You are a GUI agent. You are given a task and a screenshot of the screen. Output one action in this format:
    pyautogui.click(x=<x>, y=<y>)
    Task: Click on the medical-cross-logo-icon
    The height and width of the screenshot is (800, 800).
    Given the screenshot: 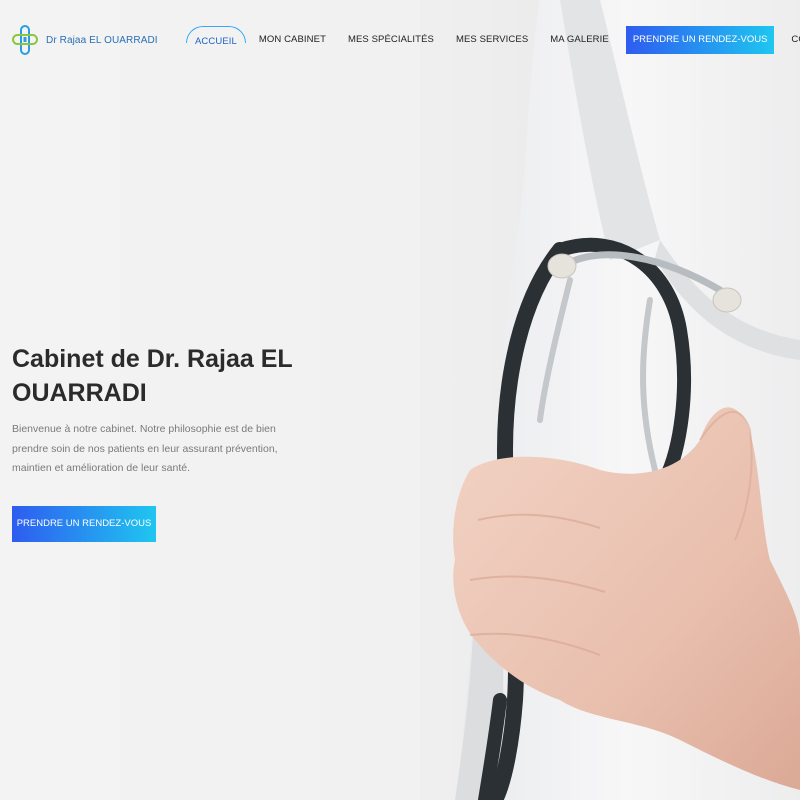 What is the action you would take?
    pyautogui.click(x=25, y=40)
    